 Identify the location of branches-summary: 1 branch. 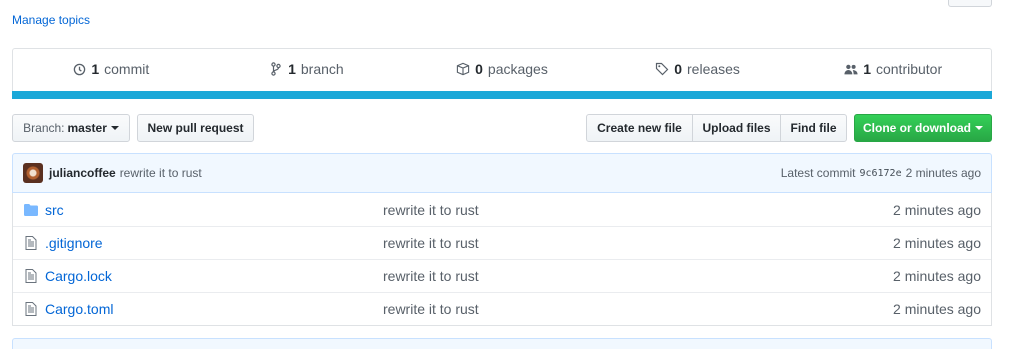
(307, 69).